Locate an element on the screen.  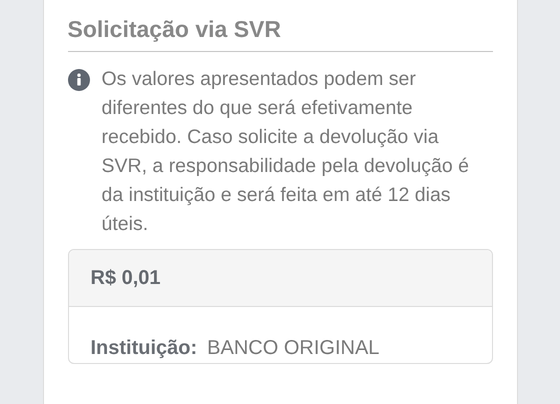
field-label: Instituição: is located at coordinates (144, 348).